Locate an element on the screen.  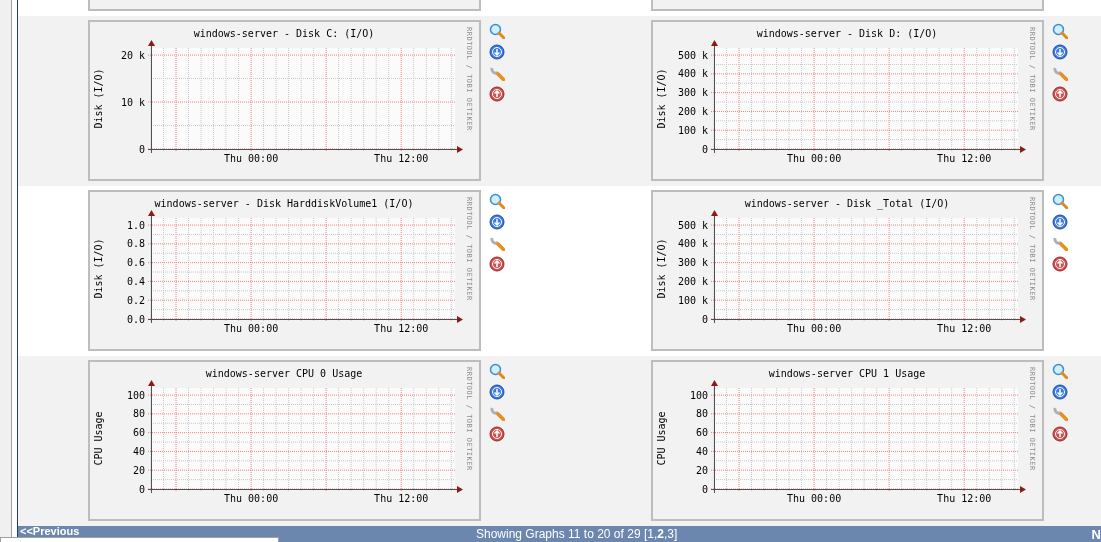
tick-label: 0.8 is located at coordinates (135, 244).